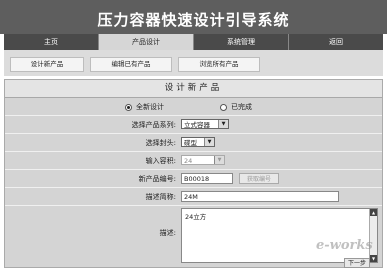  Describe the element at coordinates (198, 142) in the screenshot. I see `head-select: 碟型 ▼` at that location.